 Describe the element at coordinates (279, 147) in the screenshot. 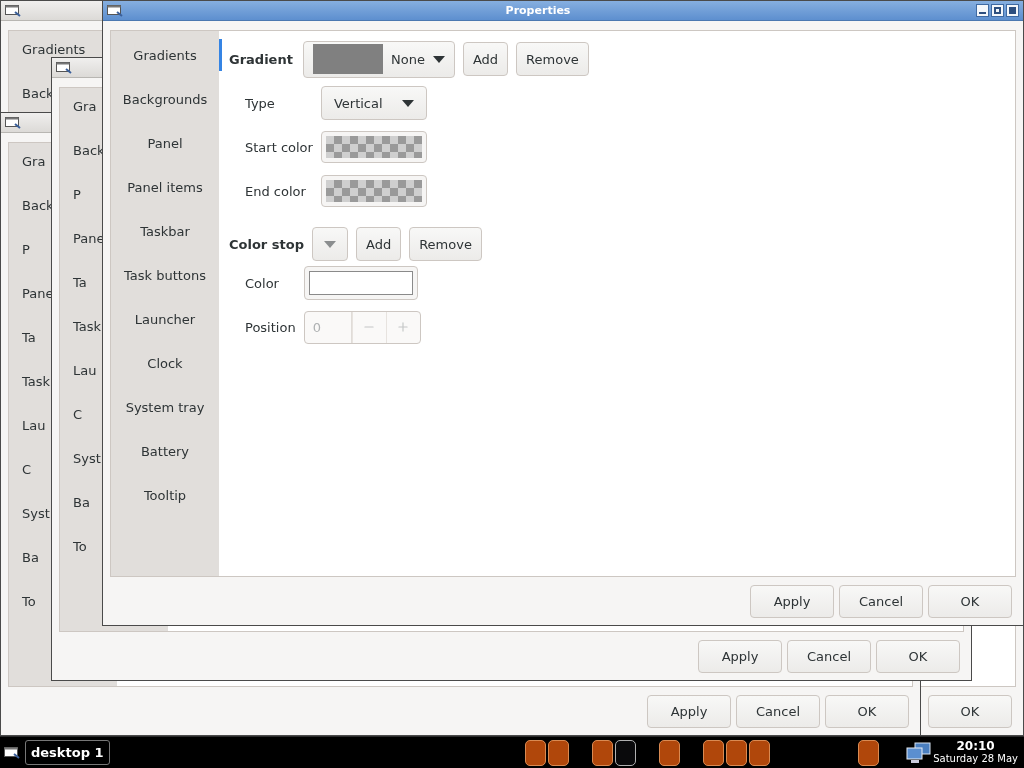

I see `field-label: Start color` at that location.